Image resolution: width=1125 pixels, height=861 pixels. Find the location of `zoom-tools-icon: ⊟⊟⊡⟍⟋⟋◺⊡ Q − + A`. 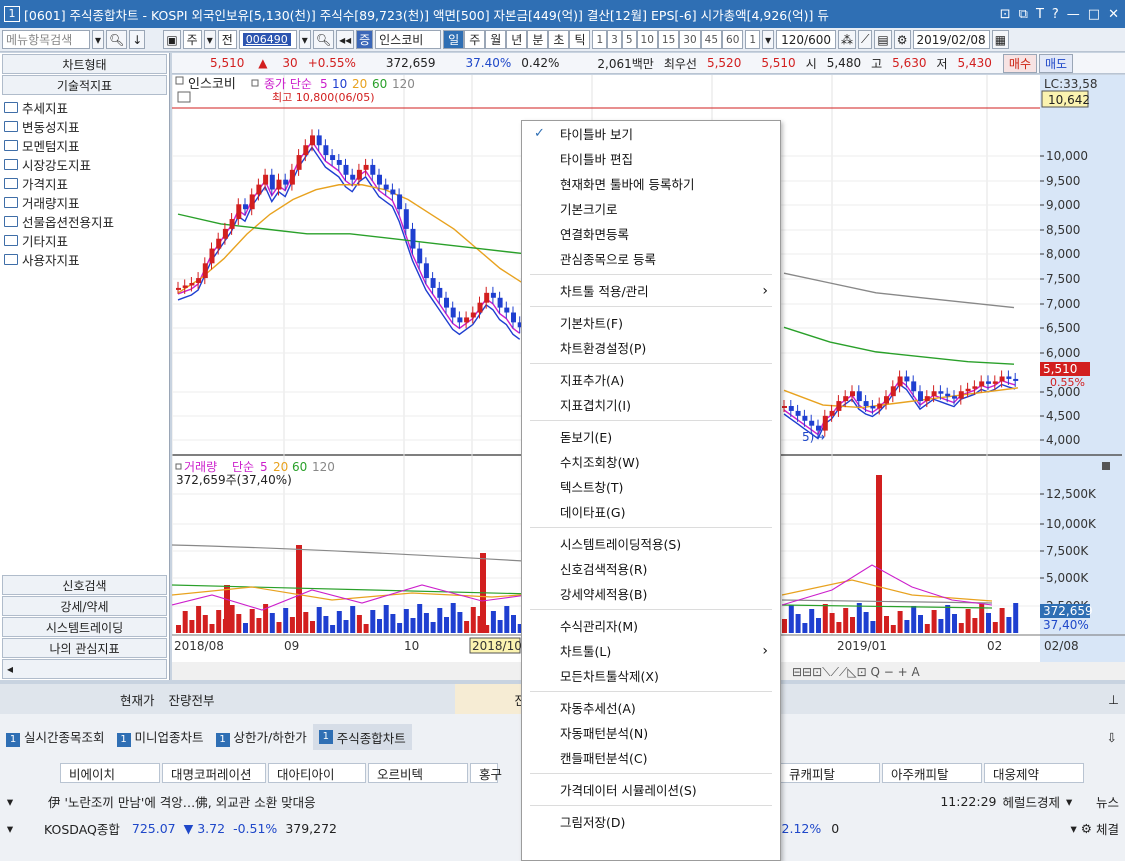

zoom-tools-icon: ⊟⊟⊡⟍⟋⟋◺⊡ Q − + A is located at coordinates (856, 672).